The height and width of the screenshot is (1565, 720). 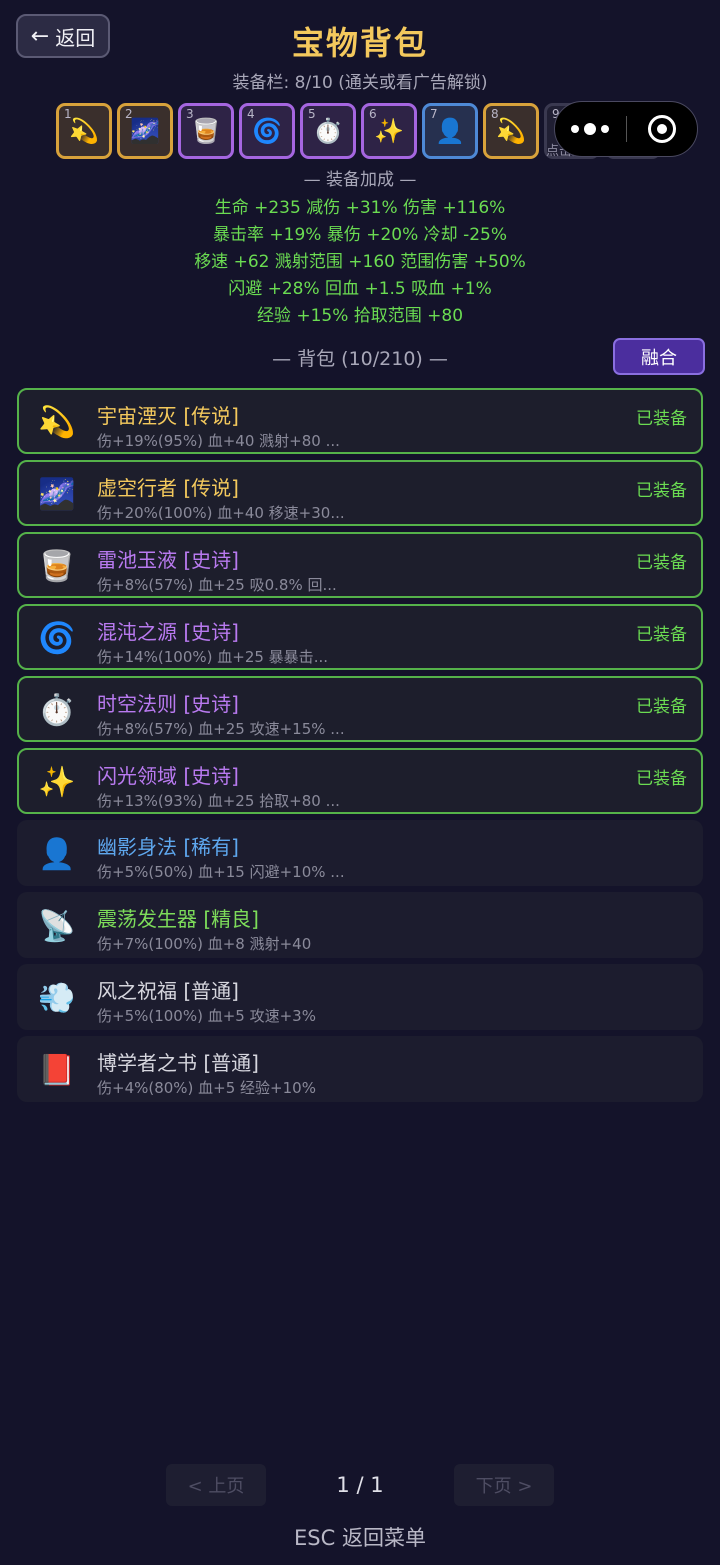 What do you see at coordinates (360, 565) in the screenshot?
I see `bag-item: 🥃 雷池玉液 [史诗] 伤+8%(57%) 血+25 吸0.8% 回... 已装备` at bounding box center [360, 565].